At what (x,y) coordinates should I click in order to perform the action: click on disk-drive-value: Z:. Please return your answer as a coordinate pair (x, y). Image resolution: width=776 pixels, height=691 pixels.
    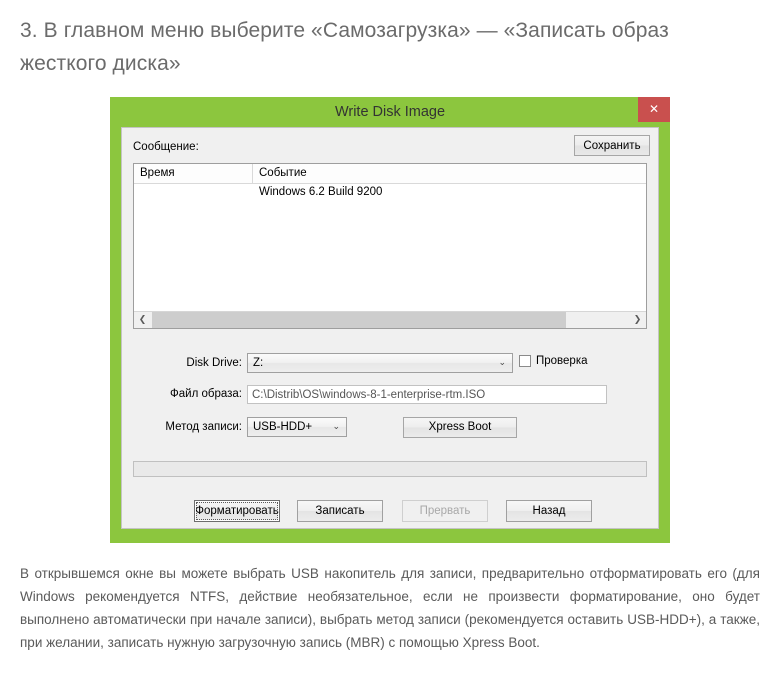
    Looking at the image, I should click on (258, 363).